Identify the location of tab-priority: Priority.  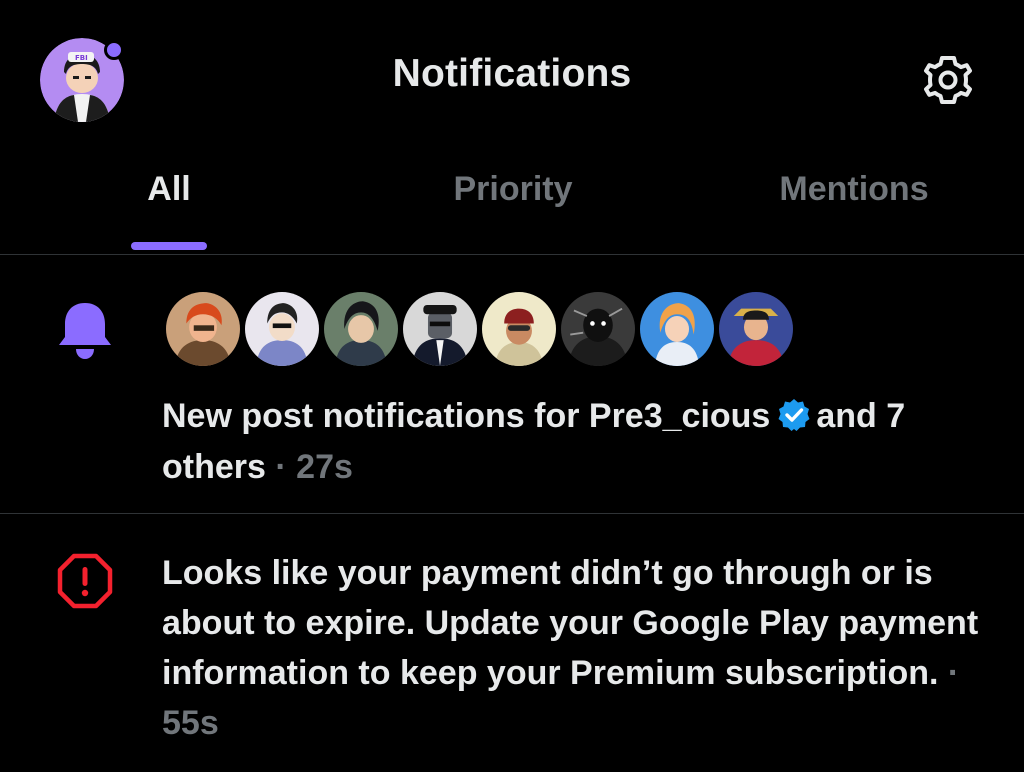
(513, 189).